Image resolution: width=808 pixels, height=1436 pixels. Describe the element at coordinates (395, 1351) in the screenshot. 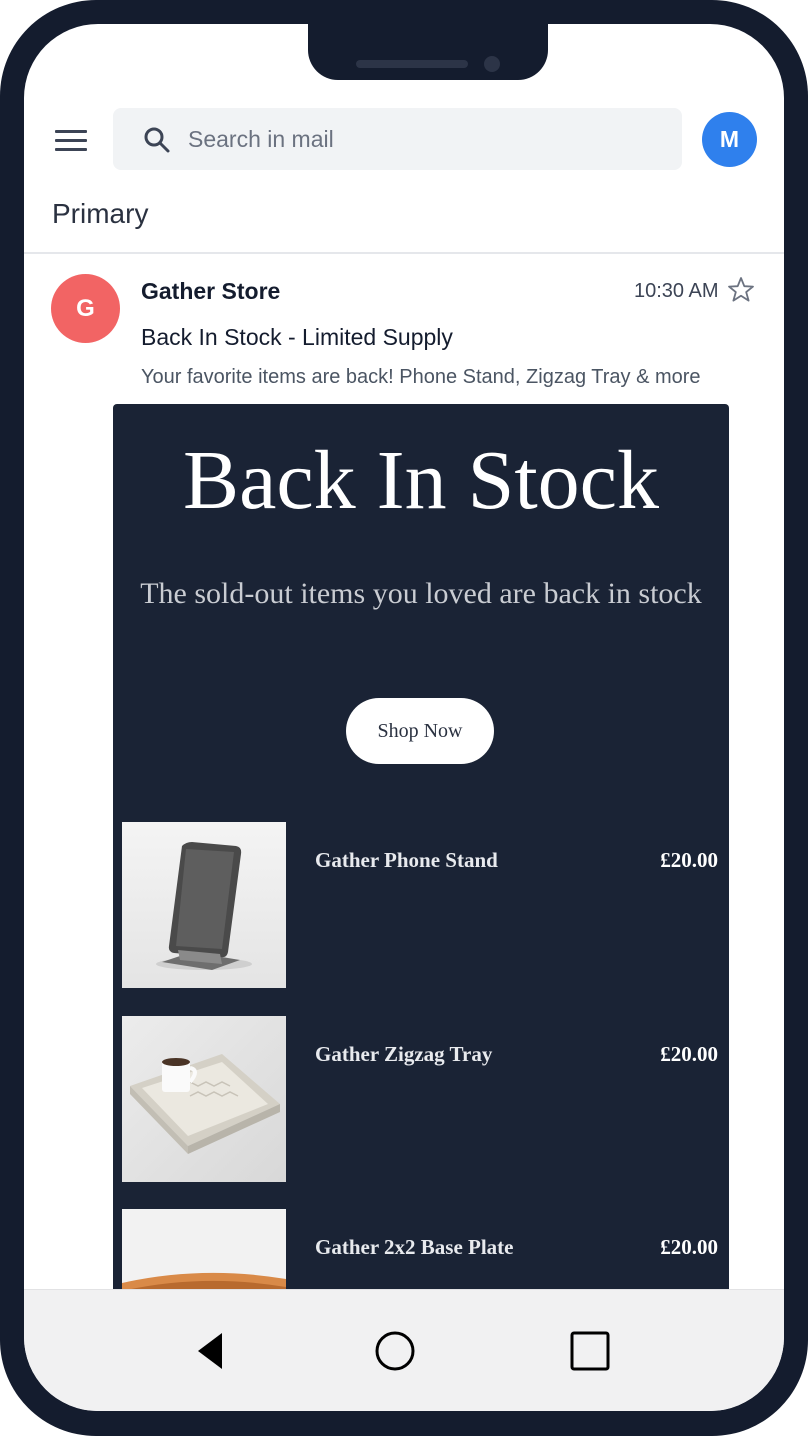

I see `home-icon` at that location.